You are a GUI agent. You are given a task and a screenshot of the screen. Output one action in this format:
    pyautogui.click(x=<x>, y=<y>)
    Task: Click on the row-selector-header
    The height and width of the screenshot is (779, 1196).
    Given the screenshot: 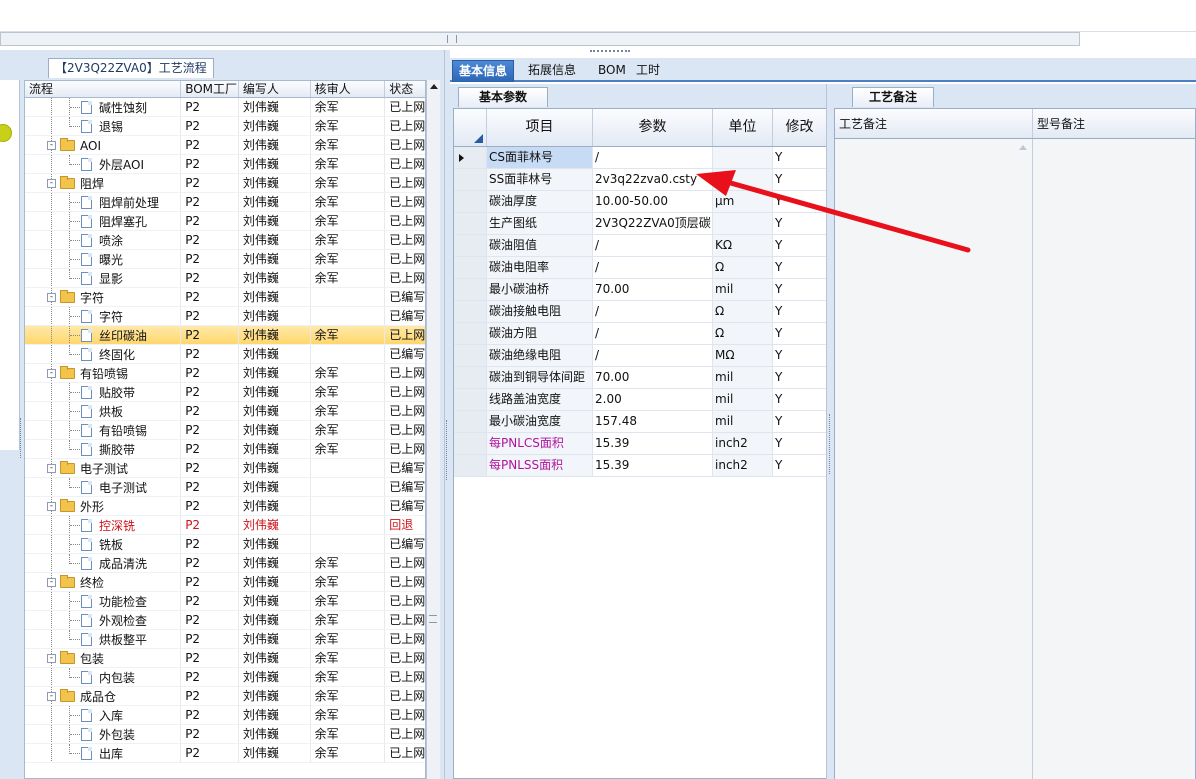 What is the action you would take?
    pyautogui.click(x=470, y=127)
    